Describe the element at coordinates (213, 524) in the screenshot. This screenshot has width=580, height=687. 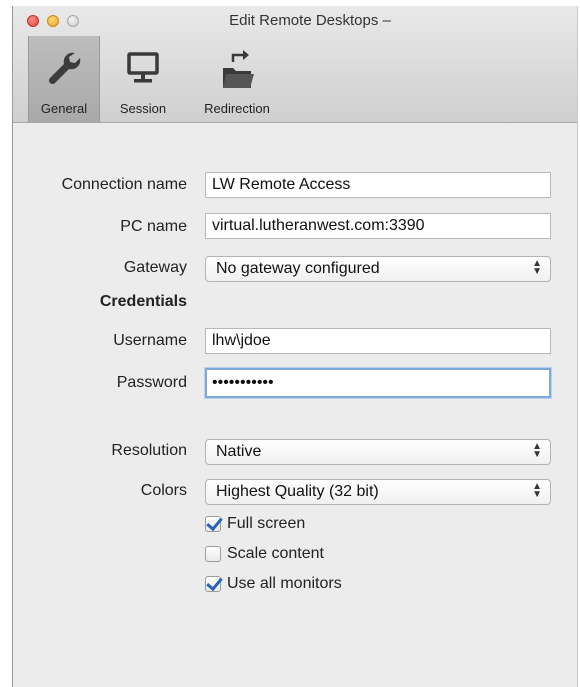
I see `full-screen-checkbox` at that location.